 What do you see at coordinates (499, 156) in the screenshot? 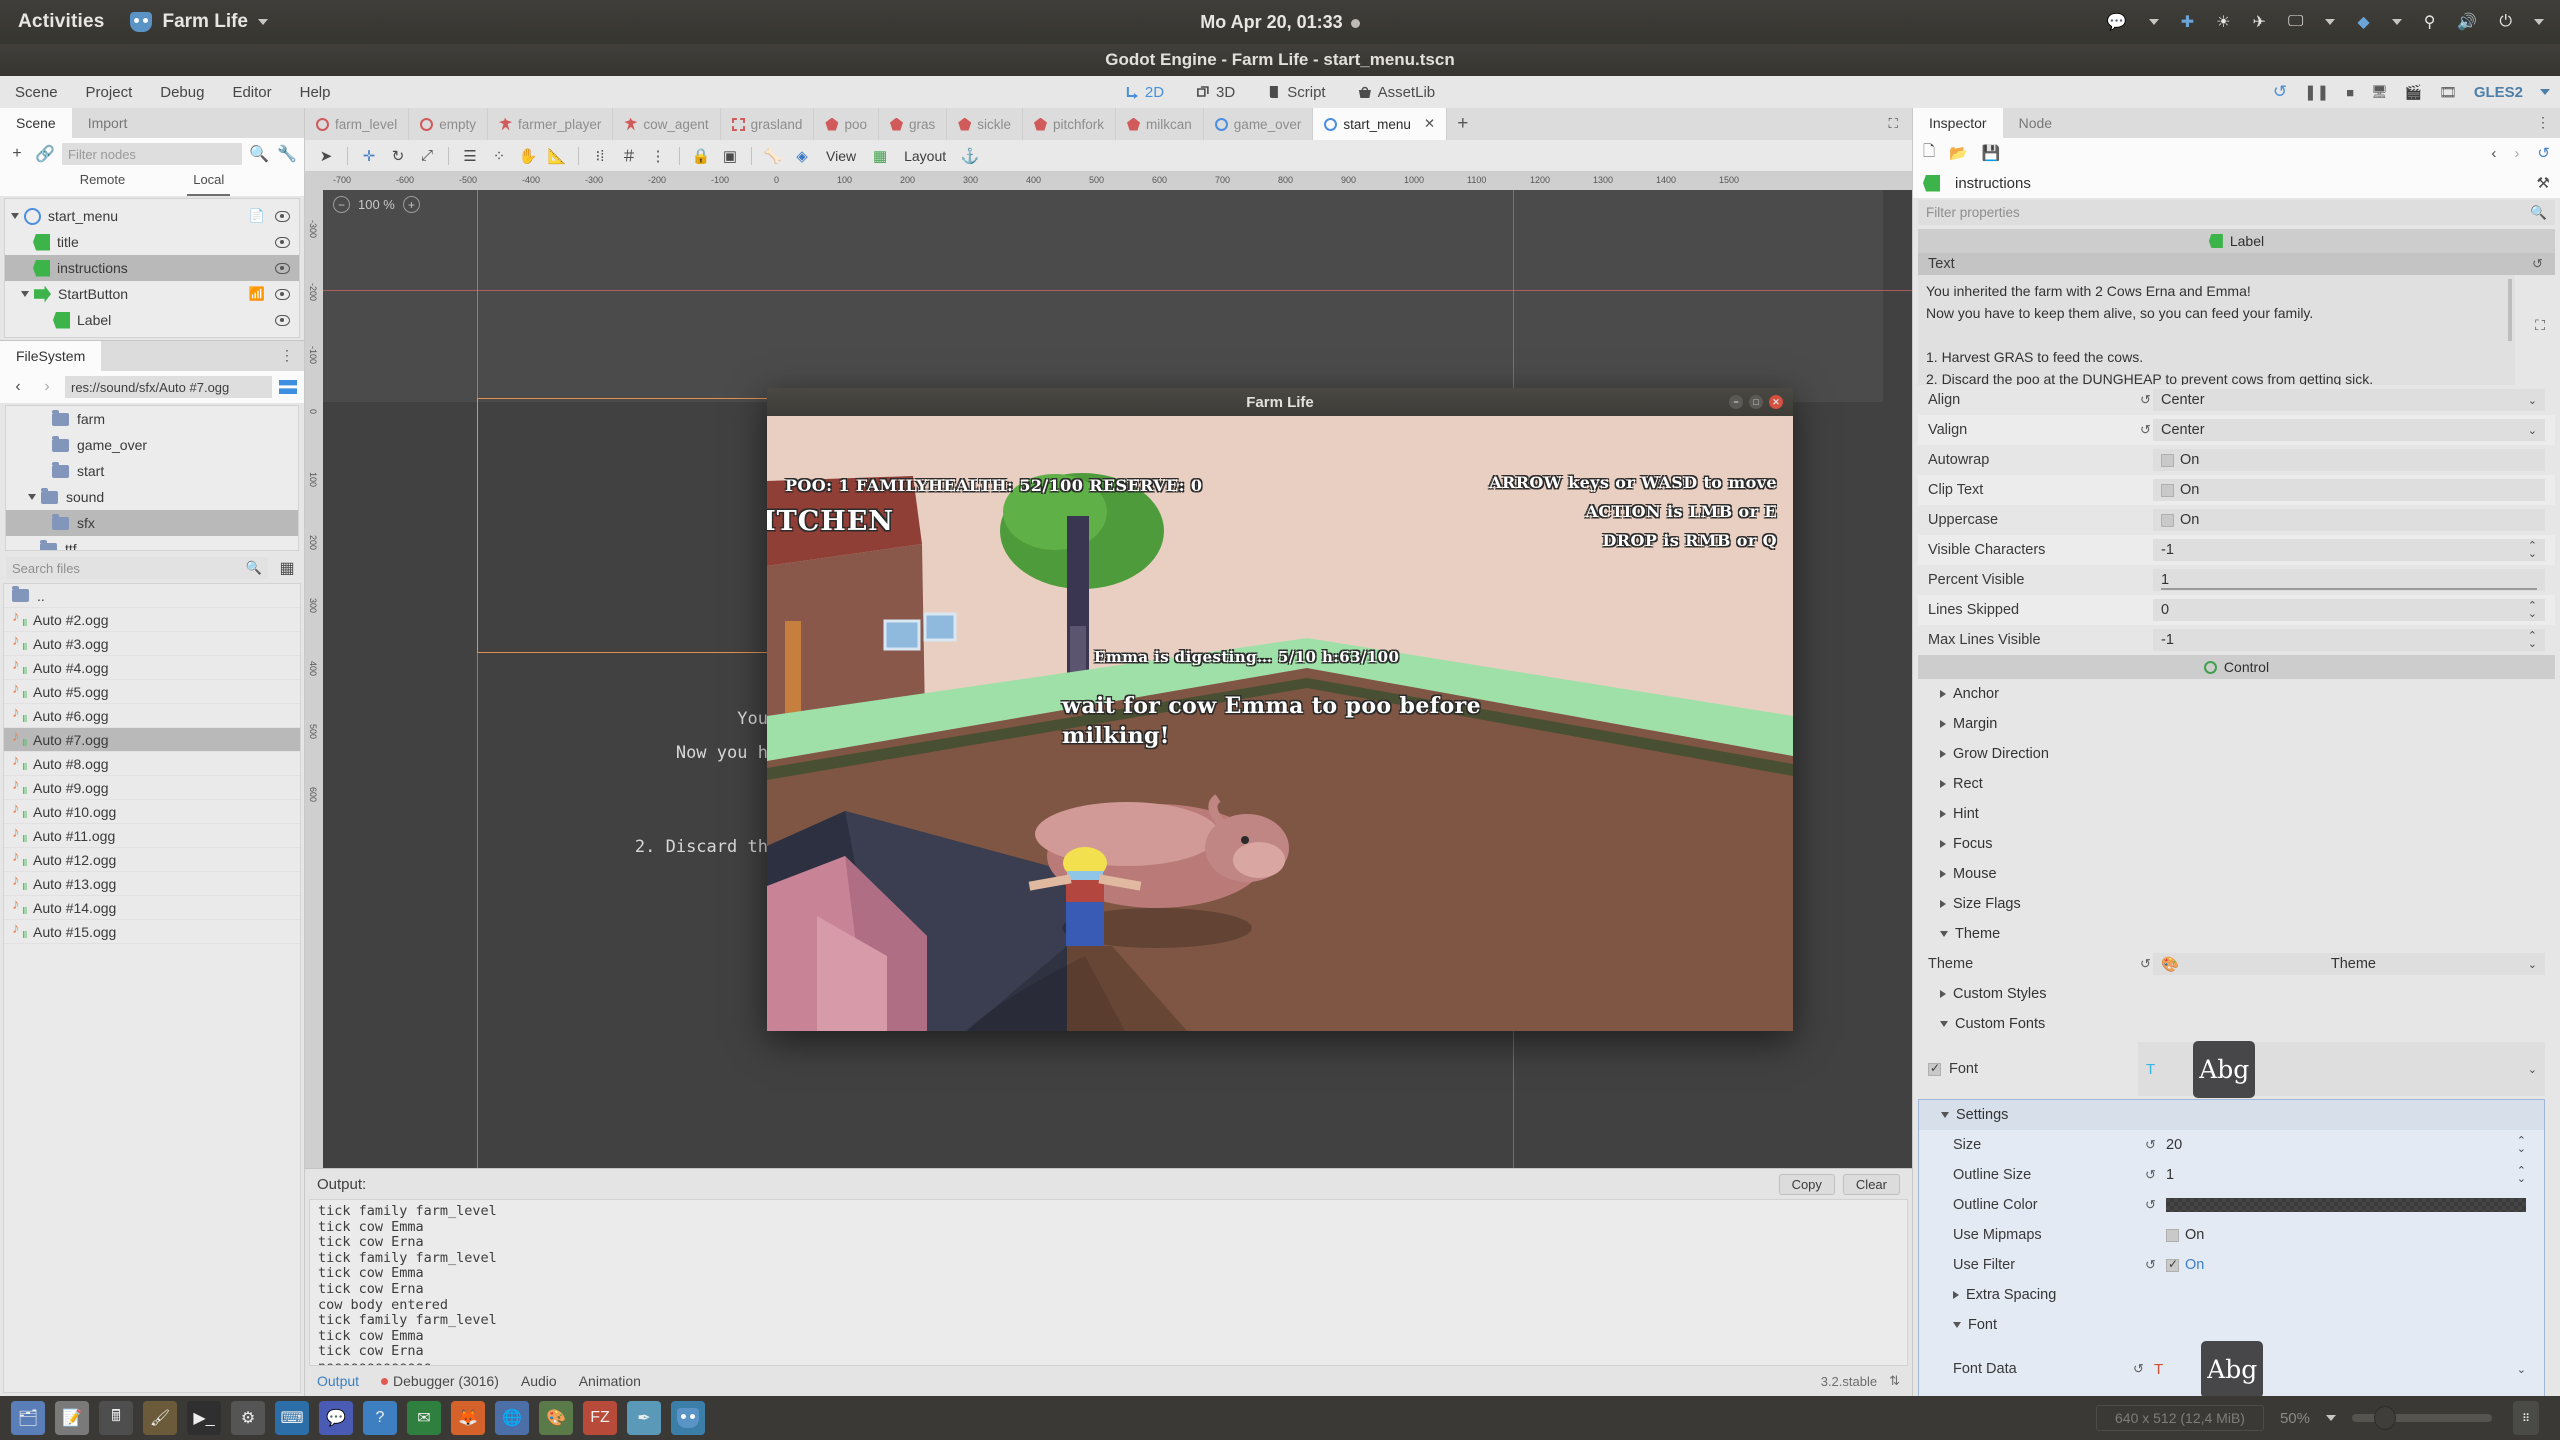
I see `pivot-icon: ⁘` at bounding box center [499, 156].